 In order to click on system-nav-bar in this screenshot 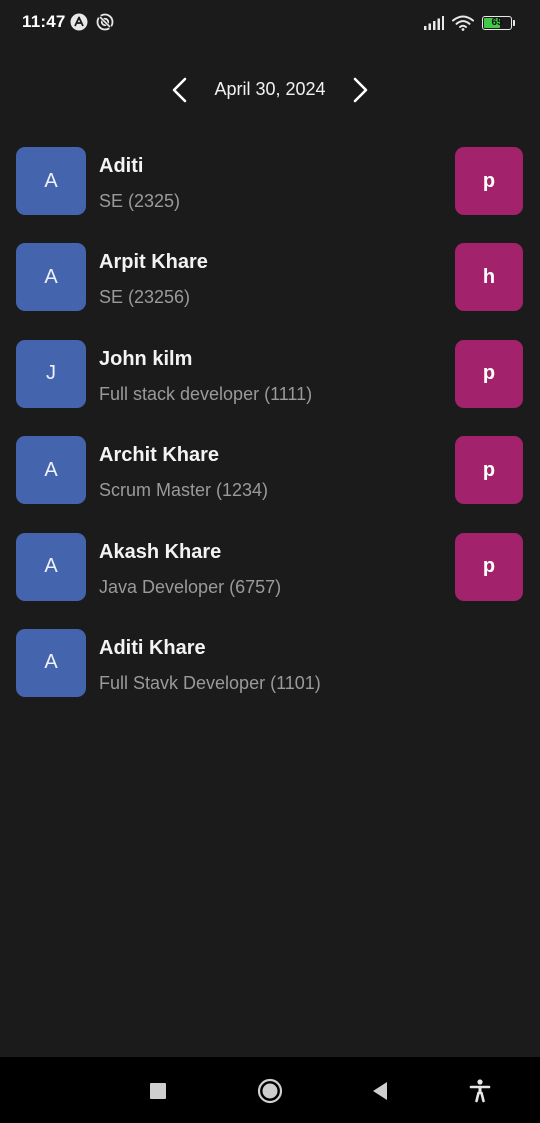, I will do `click(270, 1090)`.